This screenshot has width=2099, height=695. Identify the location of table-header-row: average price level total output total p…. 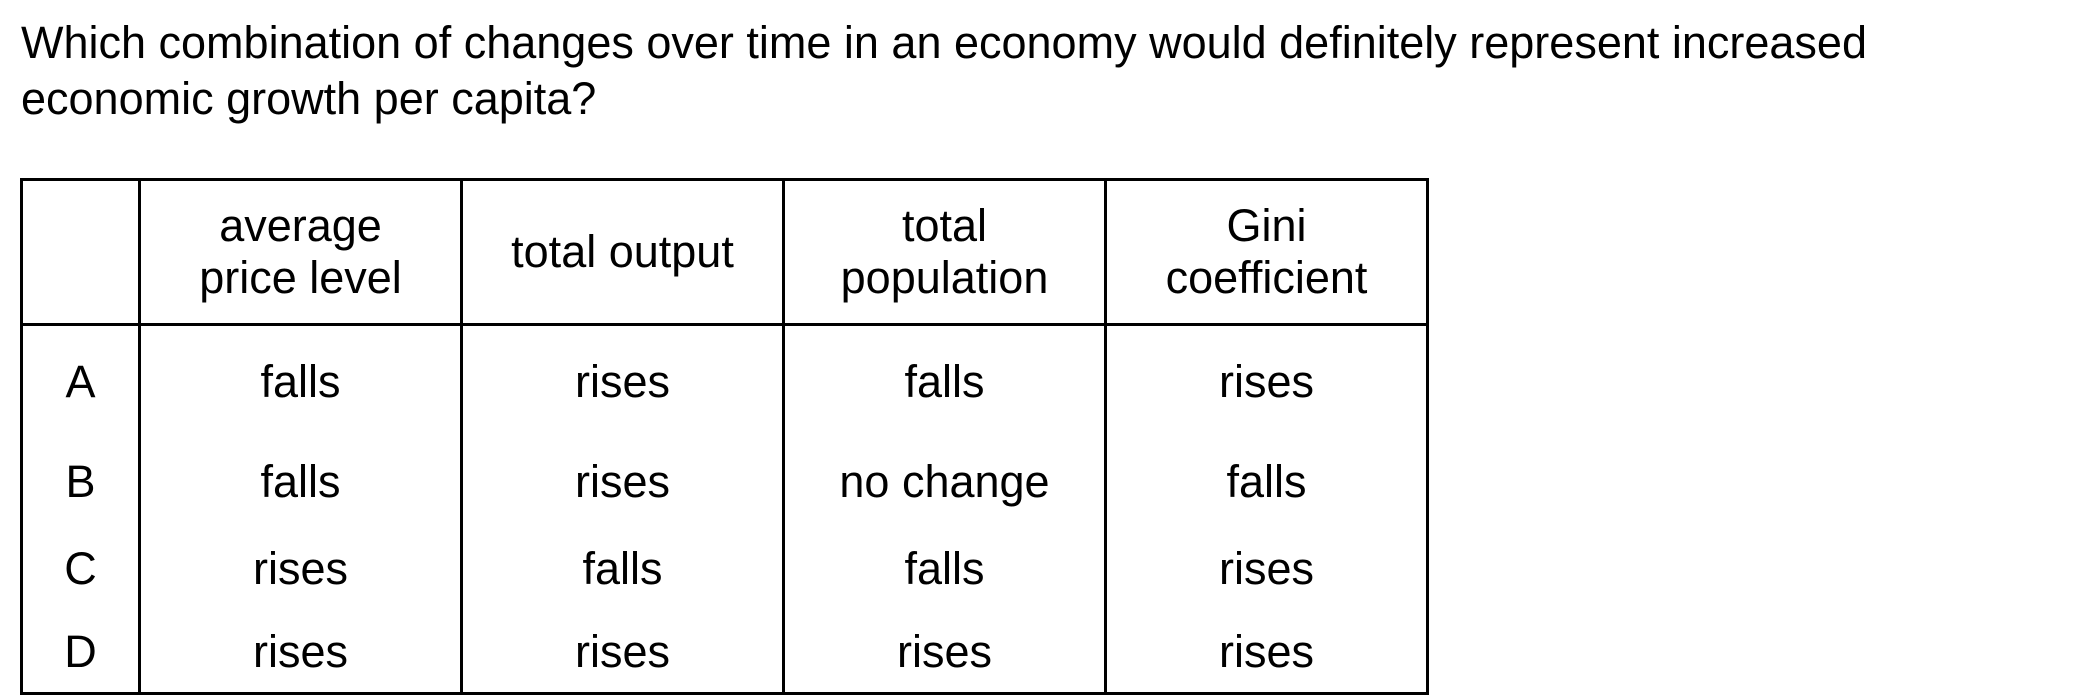
(724, 252).